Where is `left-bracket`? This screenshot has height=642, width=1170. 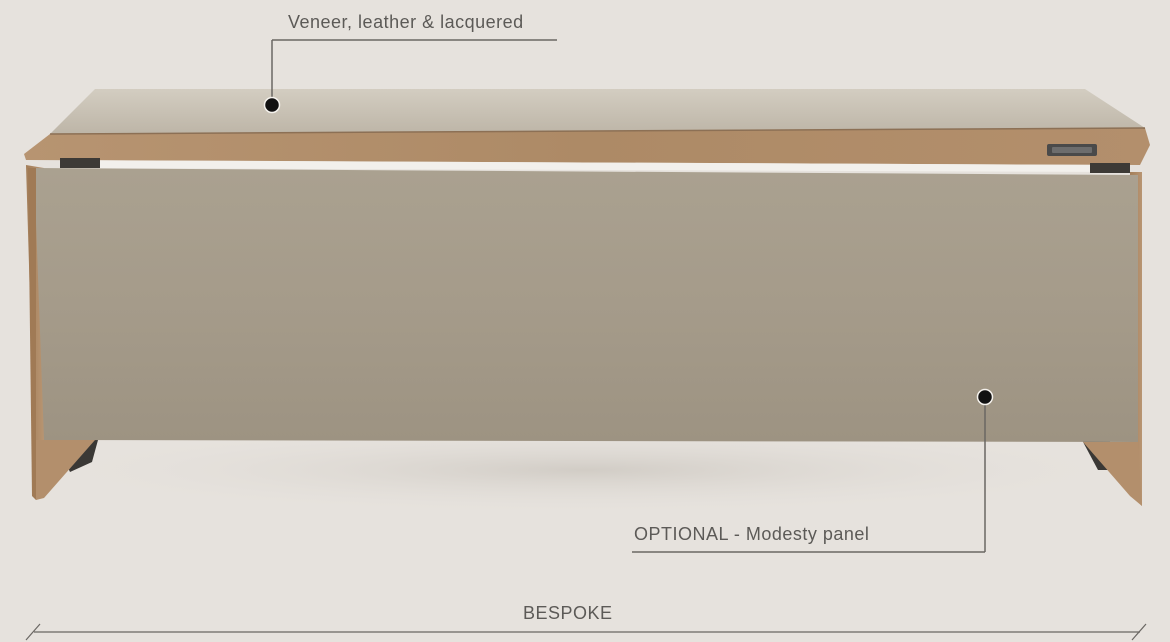
left-bracket is located at coordinates (80, 163).